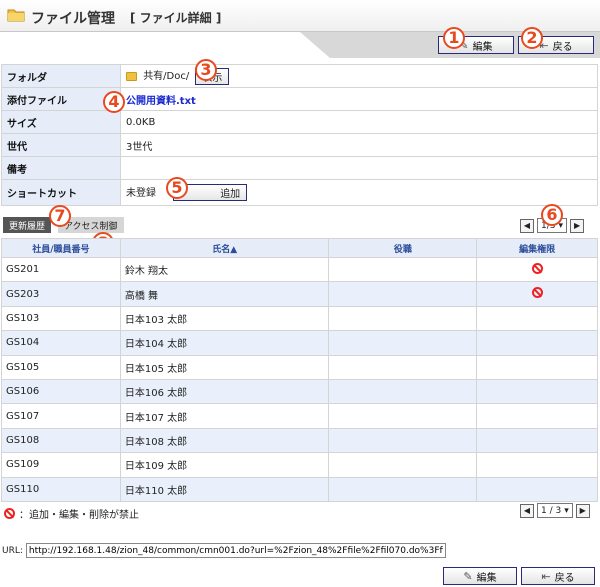  Describe the element at coordinates (61, 76) in the screenshot. I see `folder-label: フォルダ` at that location.